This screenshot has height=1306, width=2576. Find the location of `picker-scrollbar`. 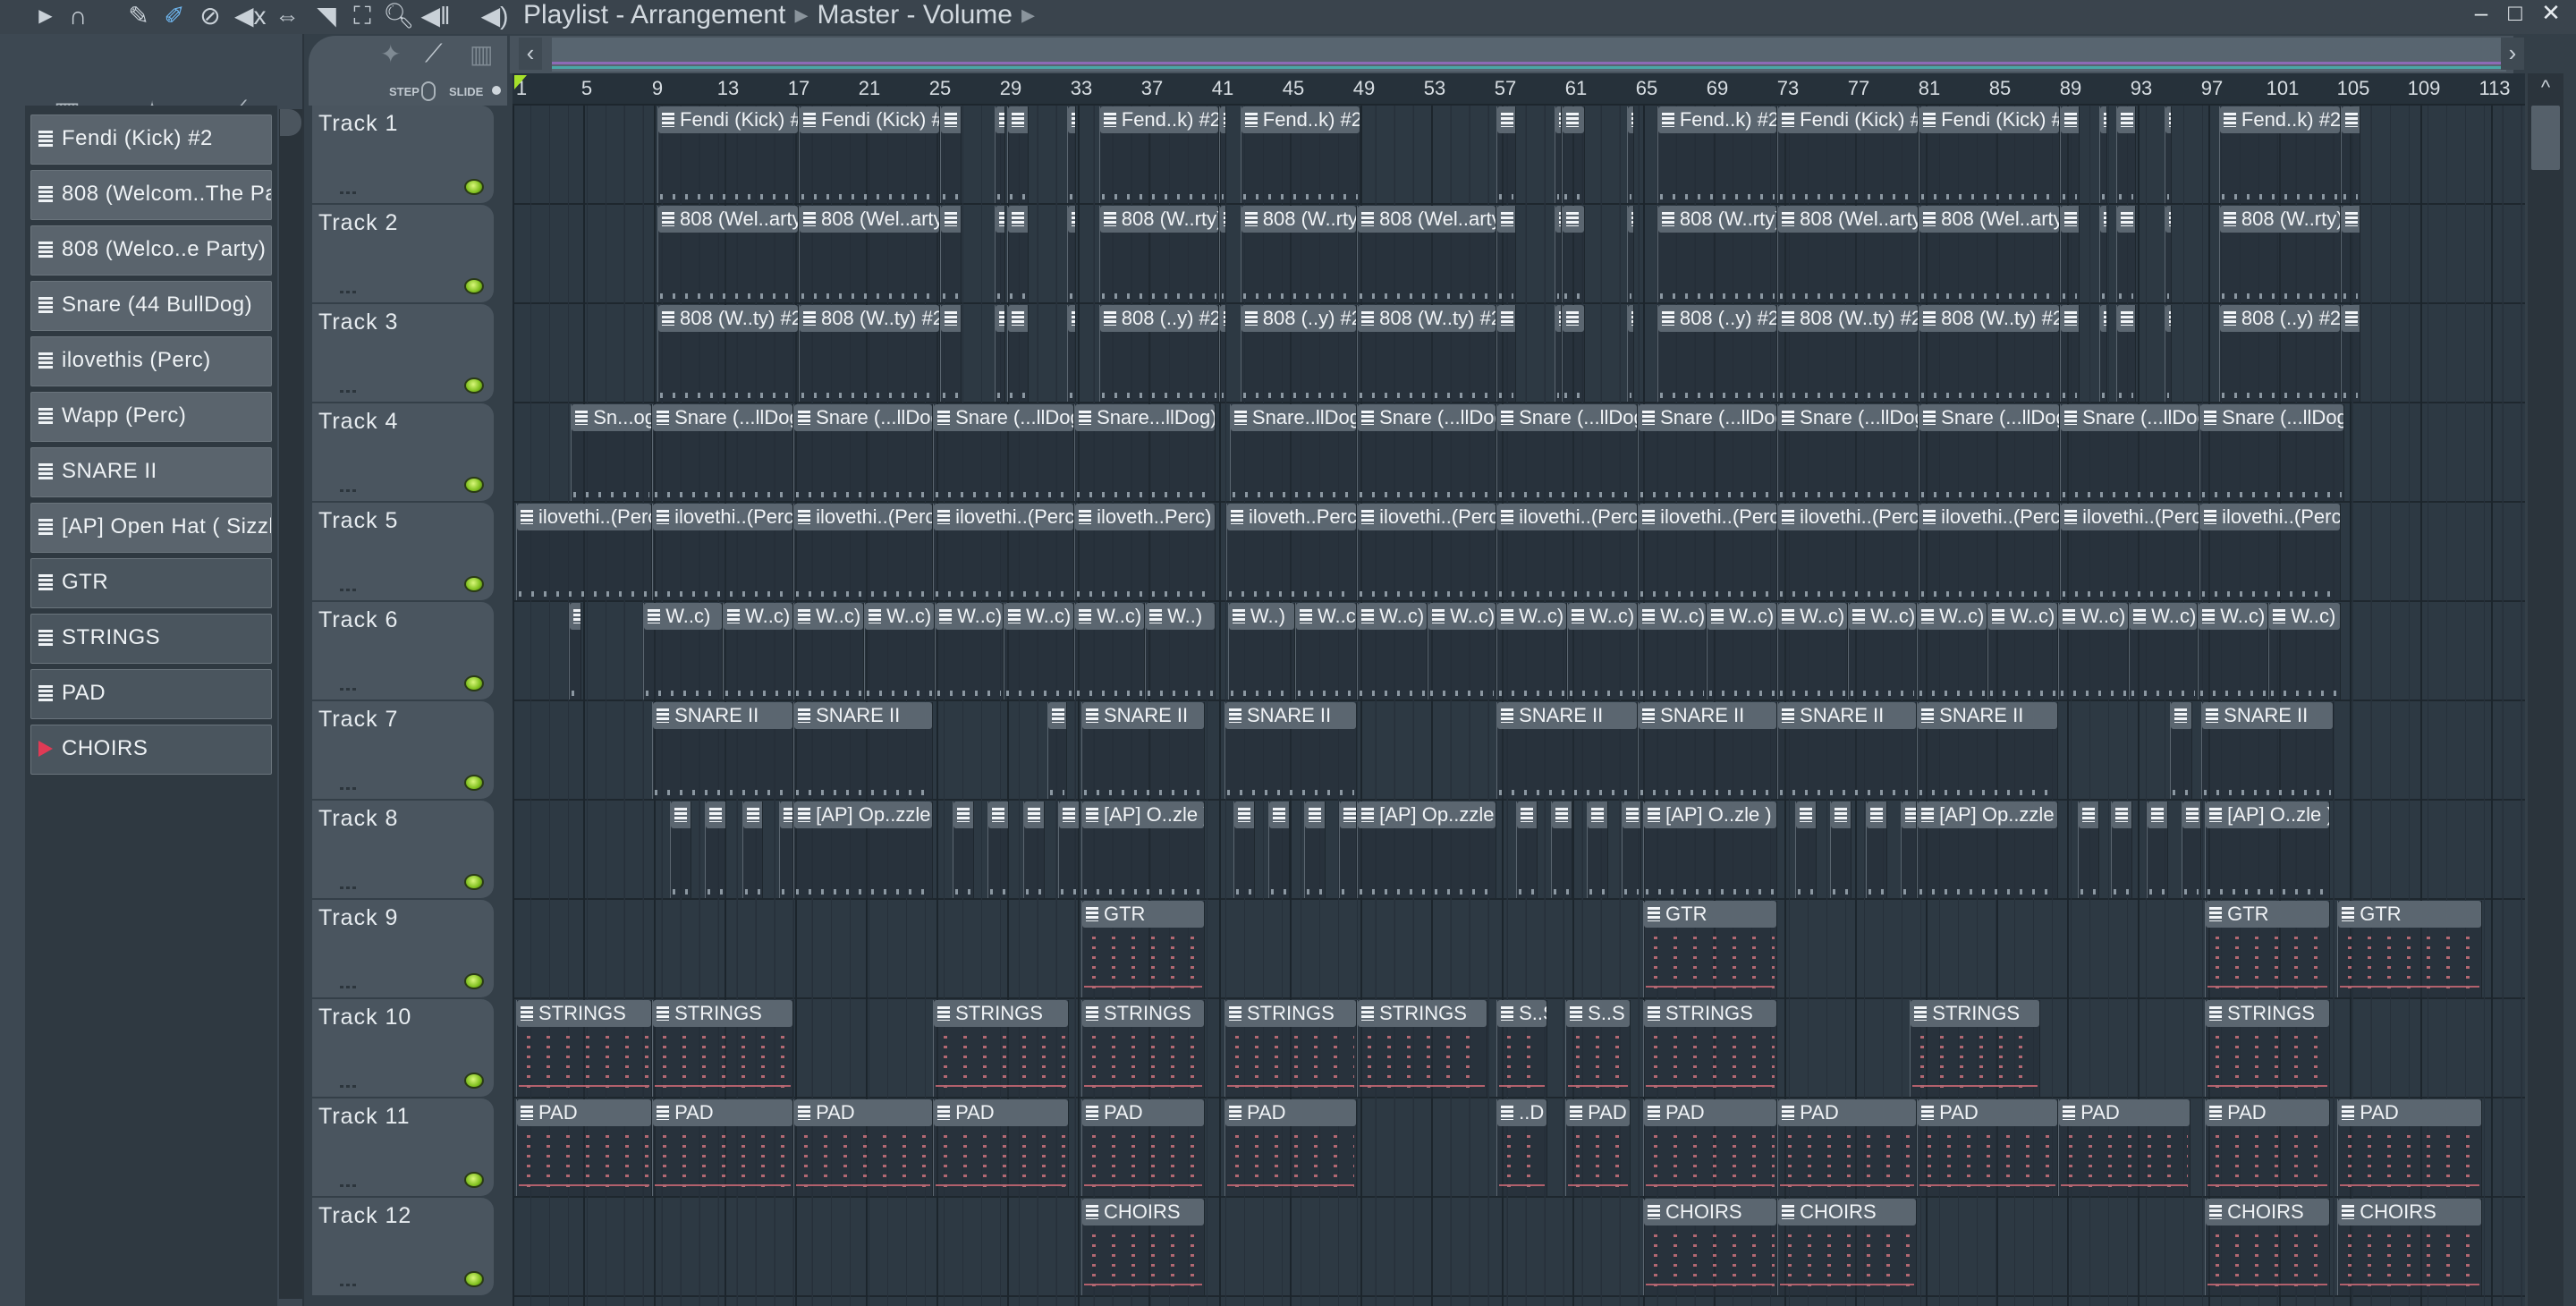

picker-scrollbar is located at coordinates (290, 704).